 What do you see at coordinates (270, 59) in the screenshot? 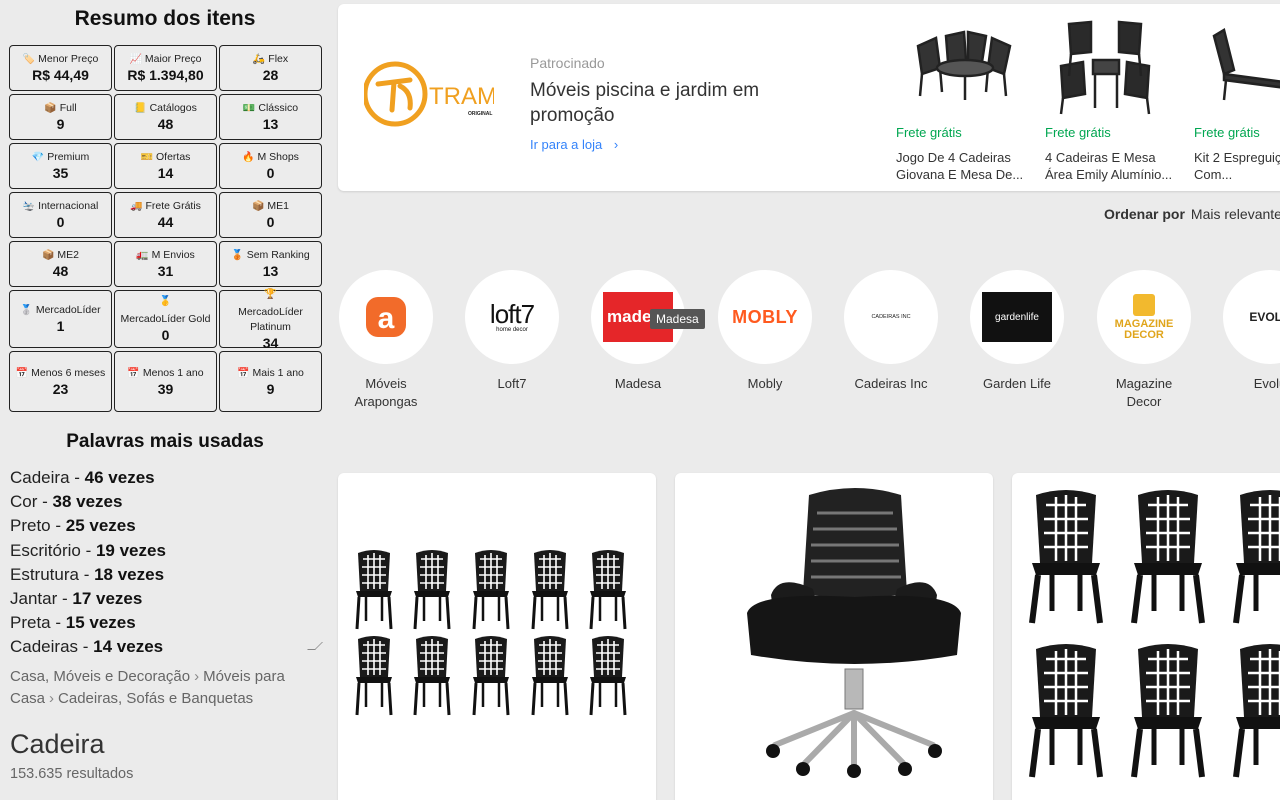
I see `summary-cell-label: 🛵 Flex` at bounding box center [270, 59].